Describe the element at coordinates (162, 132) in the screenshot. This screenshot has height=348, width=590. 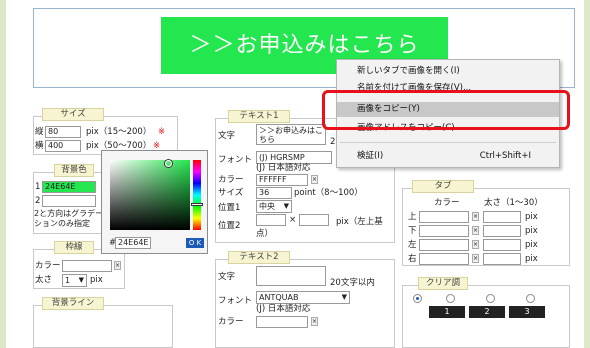
I see `height-required-mark: ※` at that location.